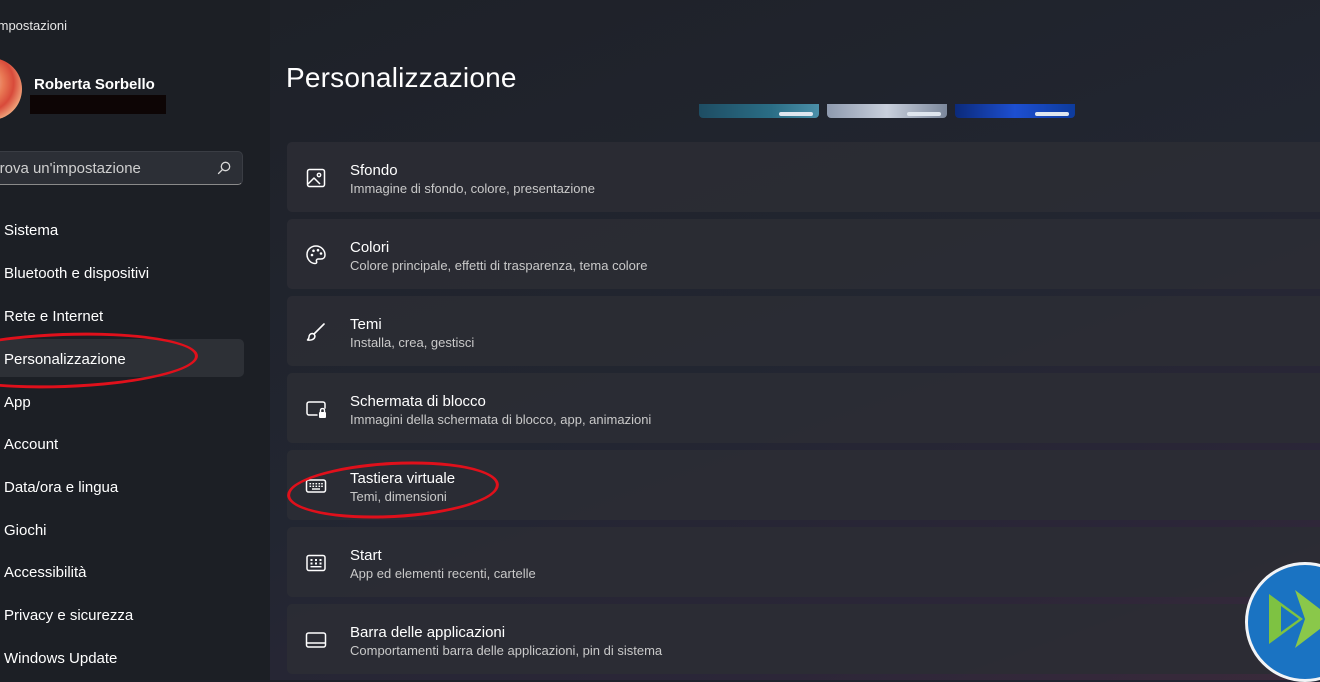 The width and height of the screenshot is (1320, 682). What do you see at coordinates (316, 640) in the screenshot?
I see `taskbar-icon` at bounding box center [316, 640].